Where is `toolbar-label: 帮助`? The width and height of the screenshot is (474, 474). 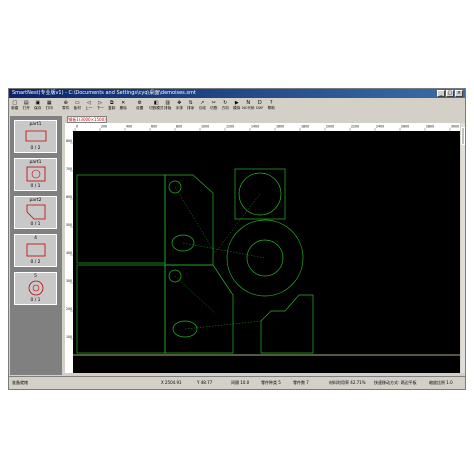 toolbar-label: 帮助 is located at coordinates (271, 108).